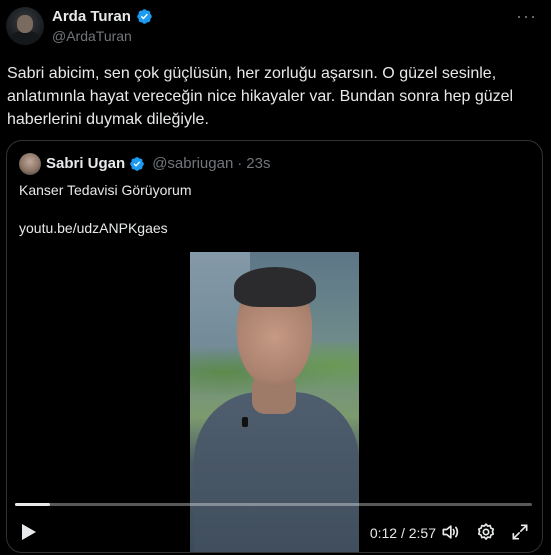 This screenshot has width=551, height=555. I want to click on more-icon: ···, so click(526, 16).